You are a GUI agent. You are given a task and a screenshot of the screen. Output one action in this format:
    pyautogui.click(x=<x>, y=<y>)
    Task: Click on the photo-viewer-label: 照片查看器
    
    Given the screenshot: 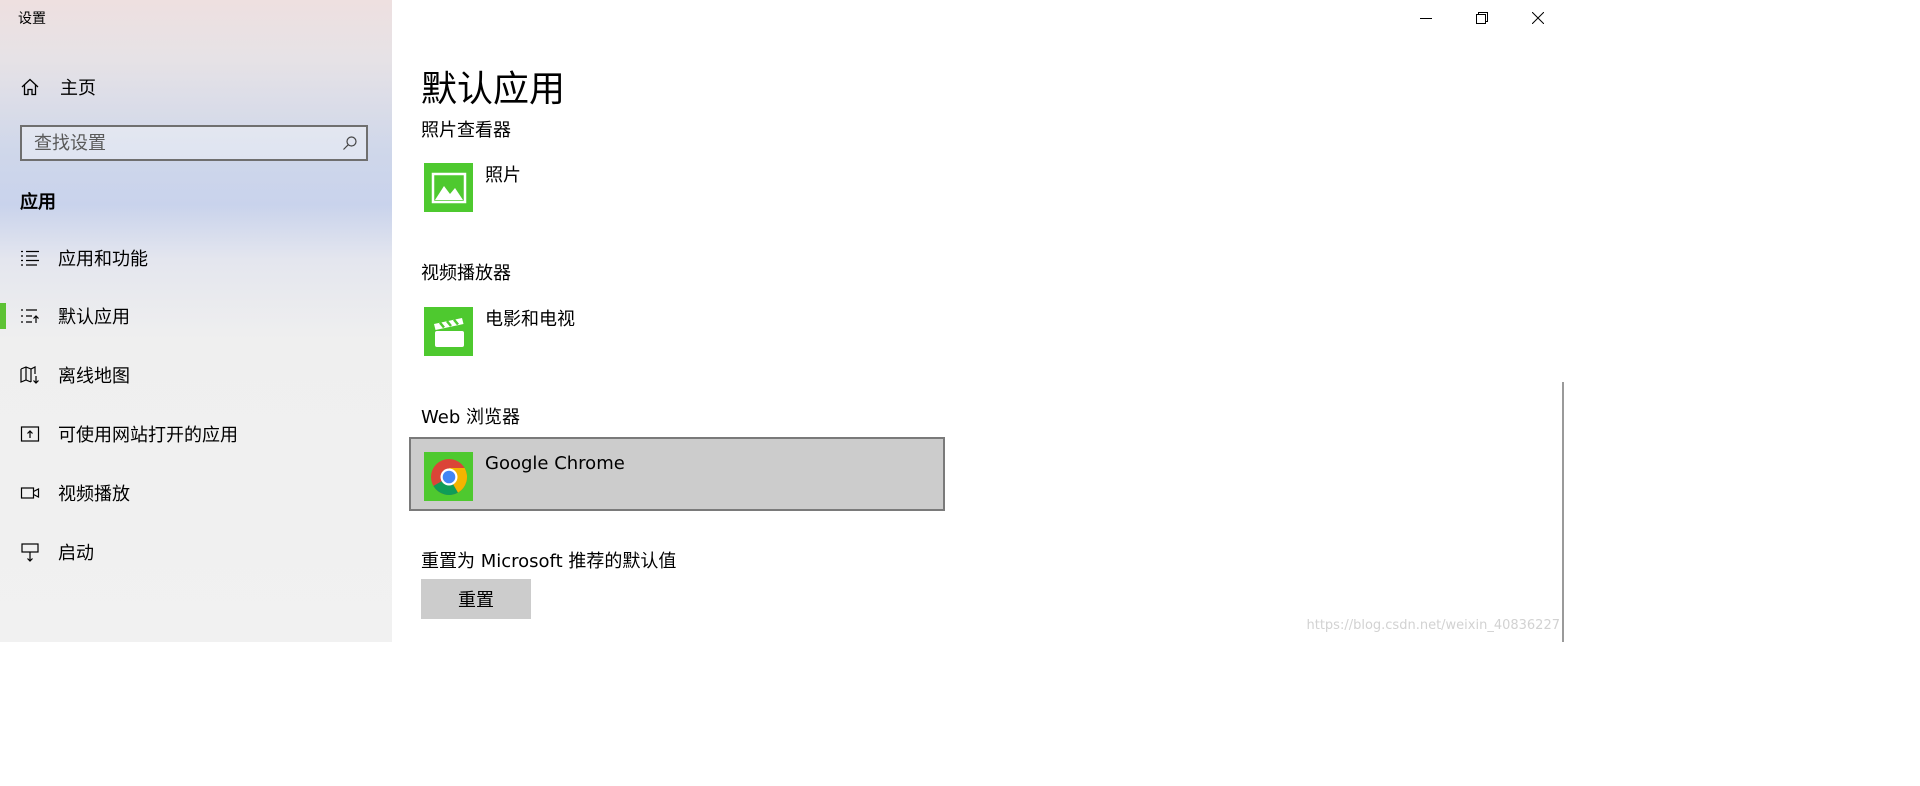 What is the action you would take?
    pyautogui.click(x=466, y=130)
    